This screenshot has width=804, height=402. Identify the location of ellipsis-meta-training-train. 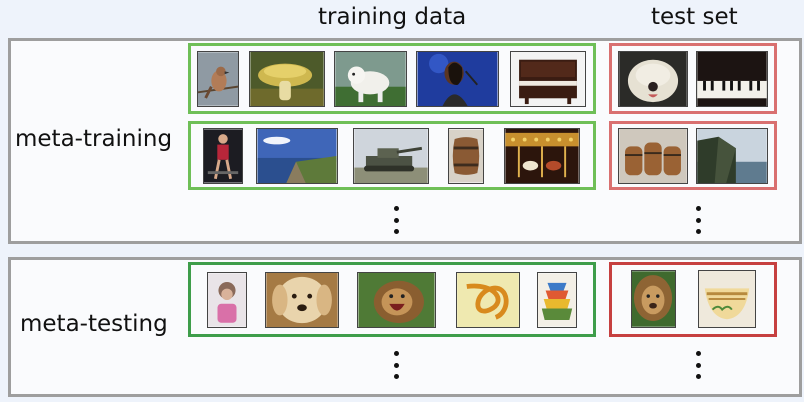
(396, 220).